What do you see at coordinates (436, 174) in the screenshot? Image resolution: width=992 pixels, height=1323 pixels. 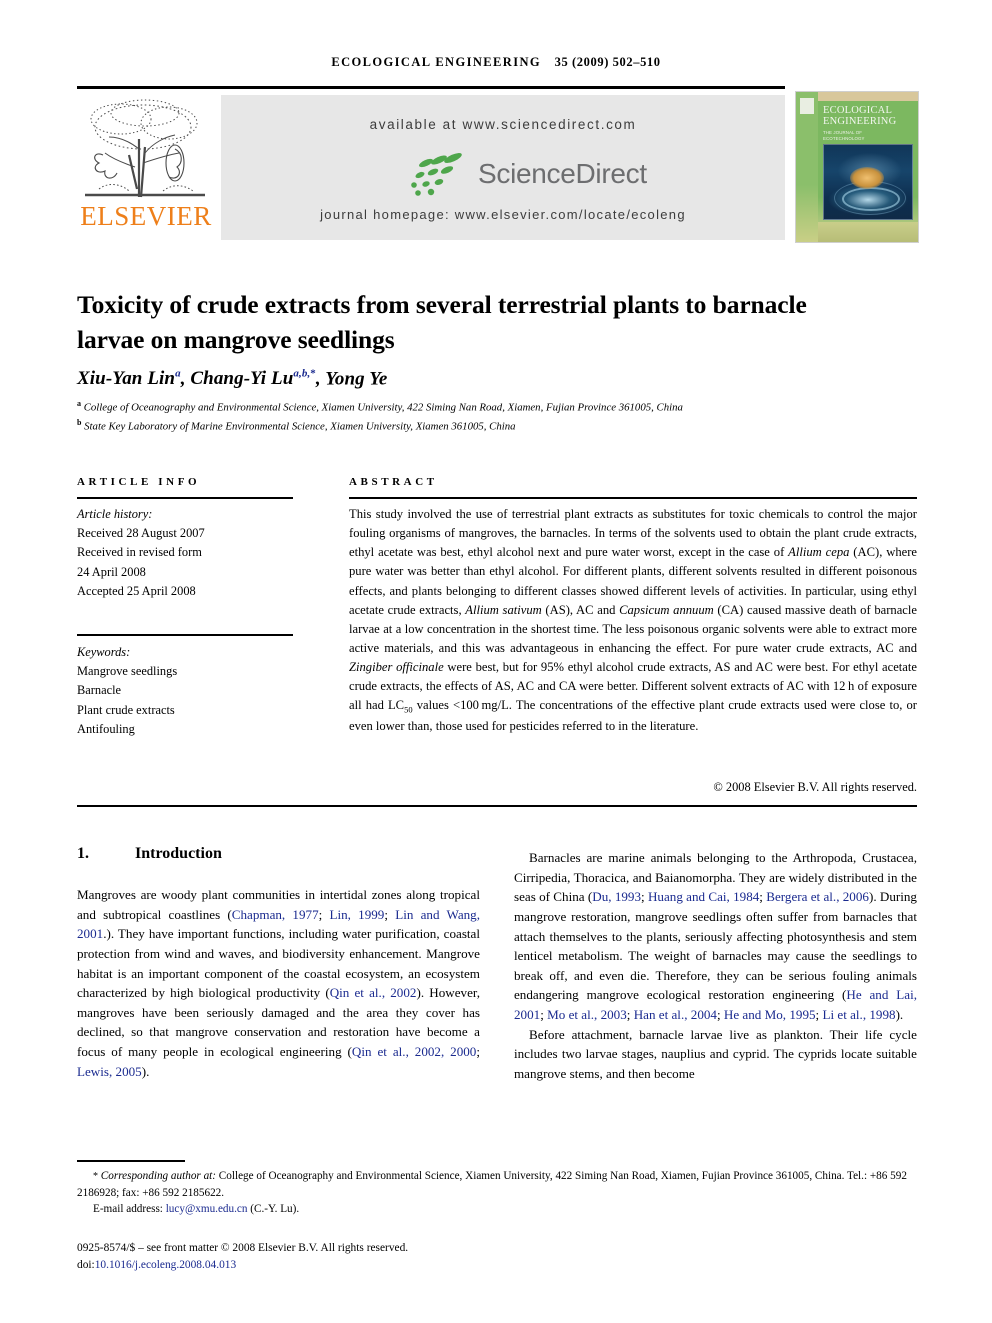 I see `sciencedirect-swoosh-icon` at bounding box center [436, 174].